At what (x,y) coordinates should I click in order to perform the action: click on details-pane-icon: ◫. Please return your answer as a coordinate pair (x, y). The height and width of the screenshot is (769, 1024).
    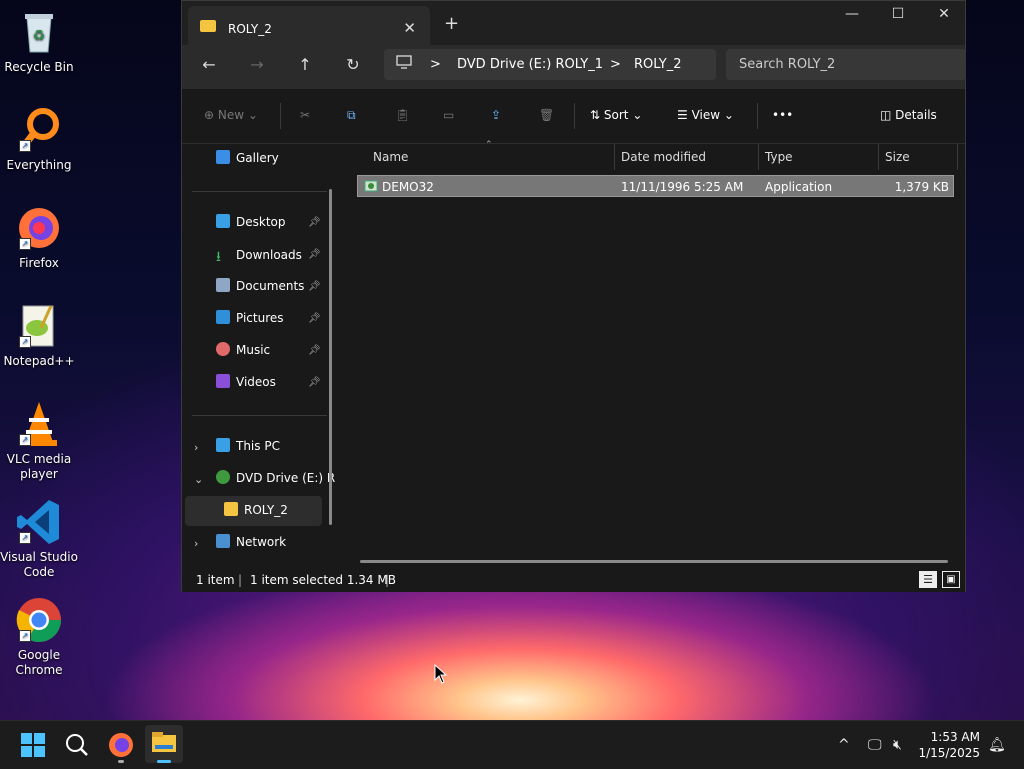
    Looking at the image, I should click on (886, 115).